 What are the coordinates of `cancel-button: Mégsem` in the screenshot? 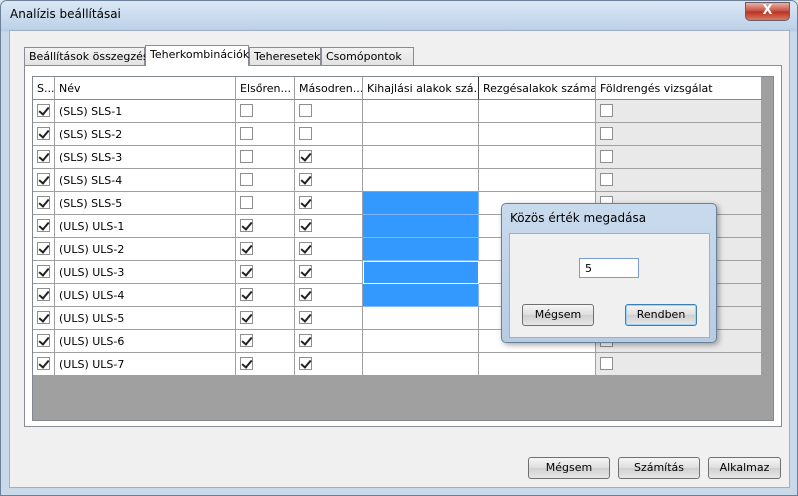 It's located at (569, 468).